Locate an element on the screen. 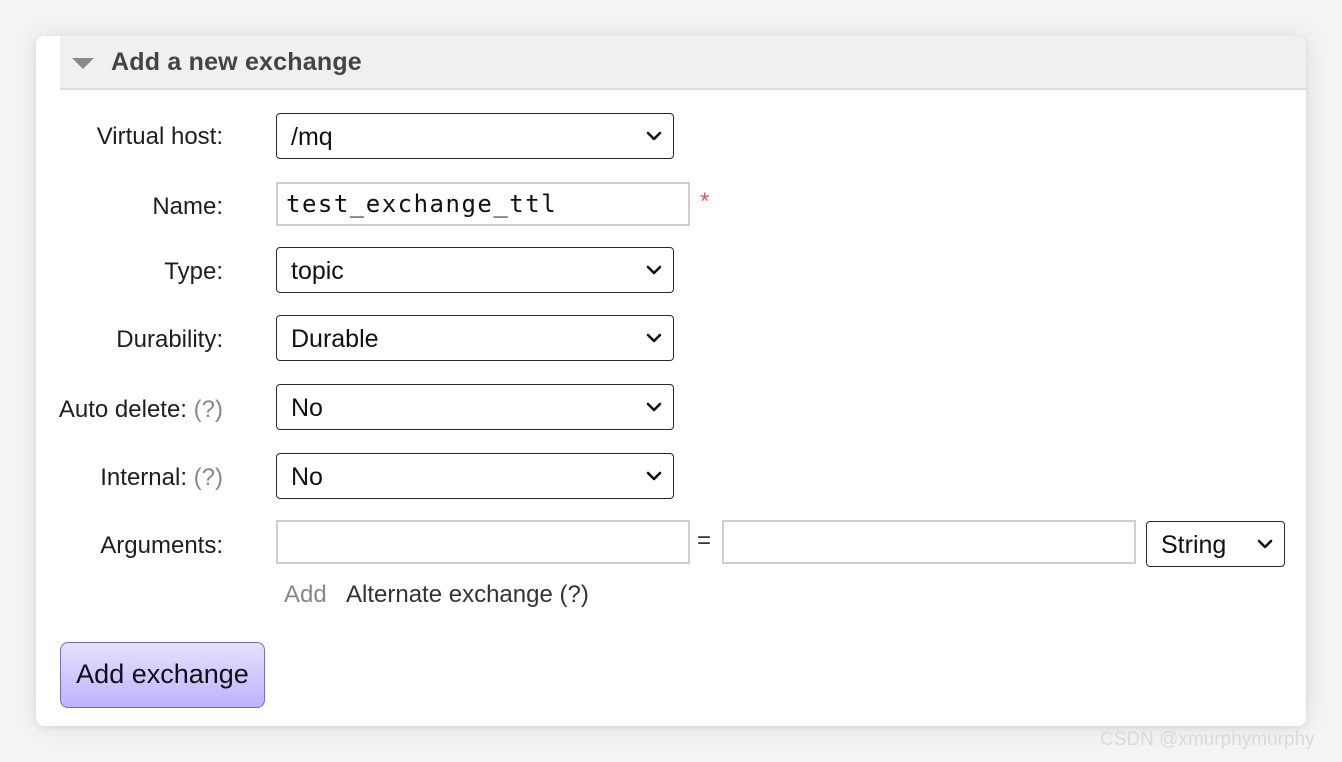  argument-type-select: String is located at coordinates (1215, 544).